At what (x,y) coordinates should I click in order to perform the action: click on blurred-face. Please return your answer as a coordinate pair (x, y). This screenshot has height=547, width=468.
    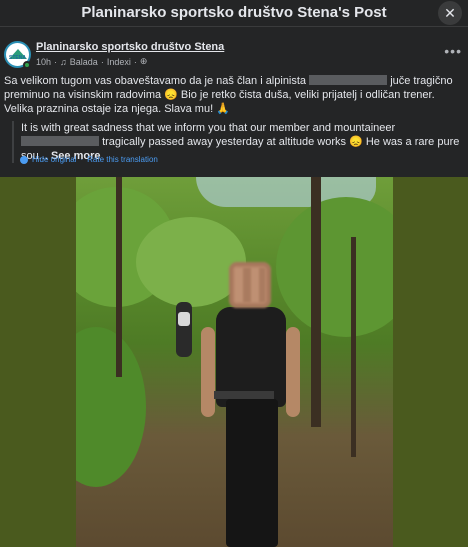
    Looking at the image, I should click on (250, 285).